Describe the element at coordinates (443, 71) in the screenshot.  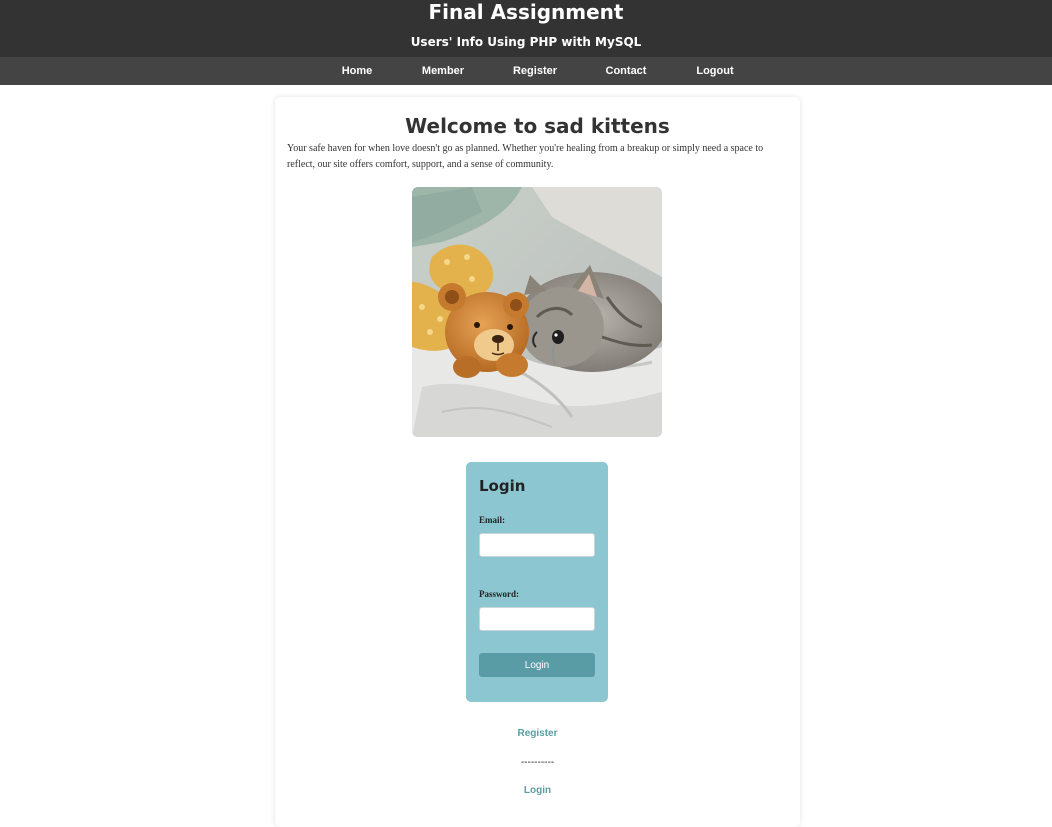
I see `nav-member-link: Member` at that location.